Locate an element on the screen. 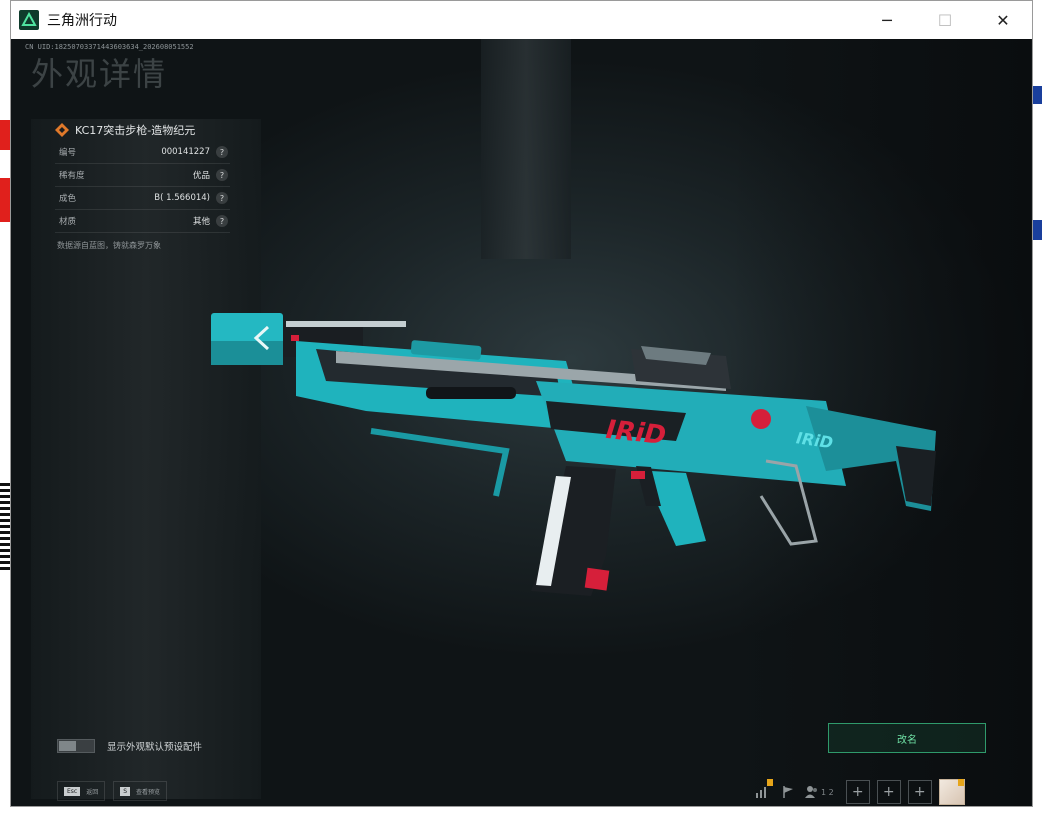 The height and width of the screenshot is (815, 1042). maximize-button: ☐ is located at coordinates (945, 20).